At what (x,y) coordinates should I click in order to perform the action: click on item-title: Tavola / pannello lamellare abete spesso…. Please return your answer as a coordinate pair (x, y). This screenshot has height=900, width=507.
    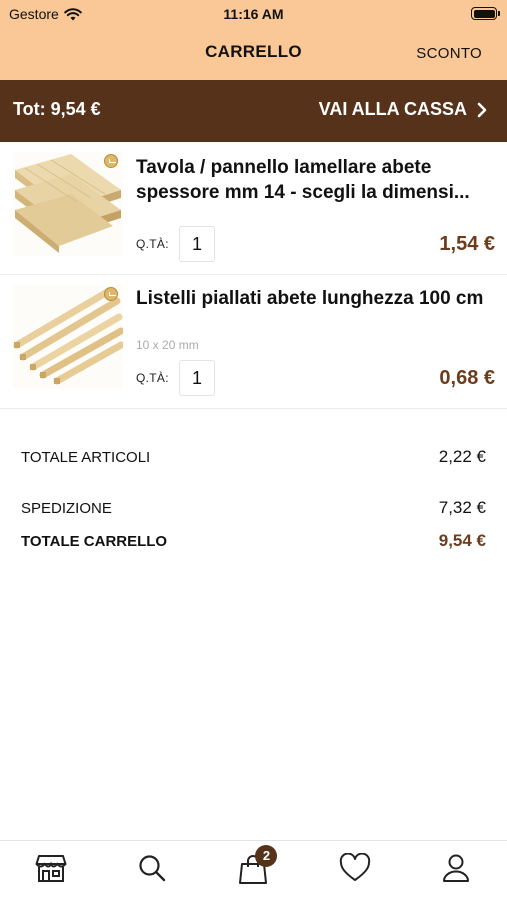
    Looking at the image, I should click on (315, 180).